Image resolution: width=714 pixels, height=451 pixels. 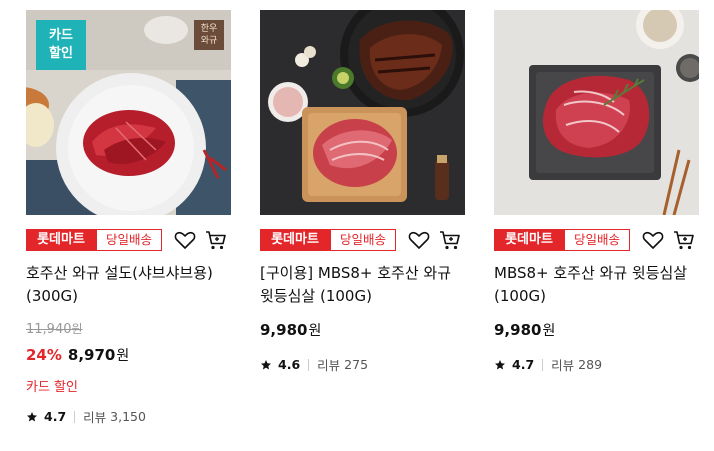 I want to click on rating-row: 4.6 리뷰 275, so click(x=314, y=364).